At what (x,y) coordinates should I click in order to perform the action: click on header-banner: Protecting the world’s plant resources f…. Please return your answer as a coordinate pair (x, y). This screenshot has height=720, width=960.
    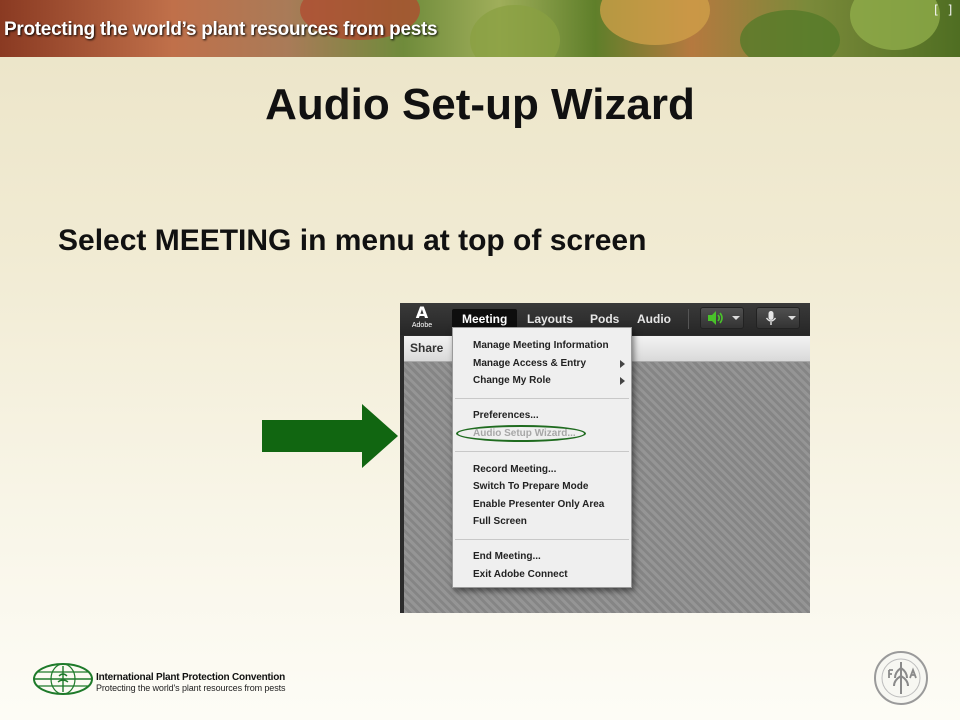
    Looking at the image, I should click on (480, 28).